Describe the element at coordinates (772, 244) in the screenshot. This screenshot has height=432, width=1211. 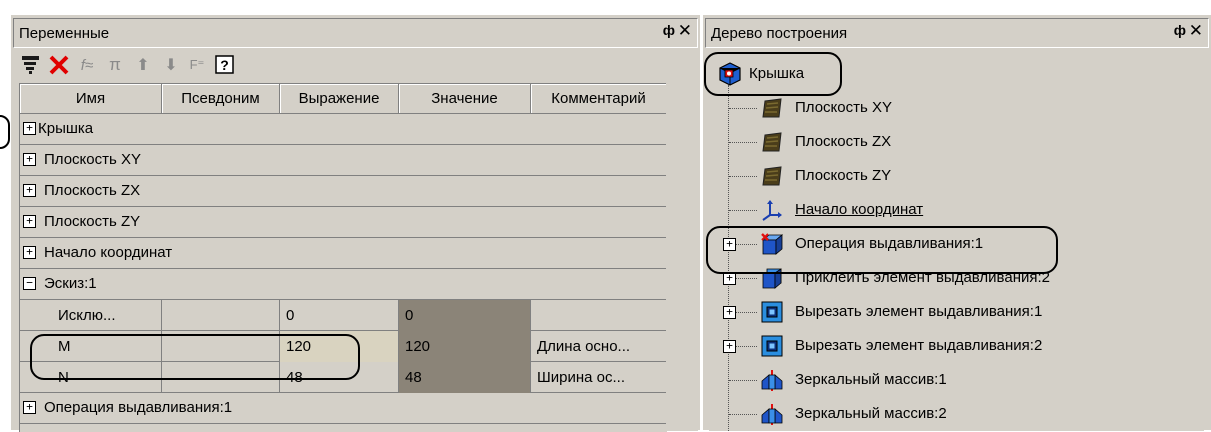
I see `extrude-icon` at that location.